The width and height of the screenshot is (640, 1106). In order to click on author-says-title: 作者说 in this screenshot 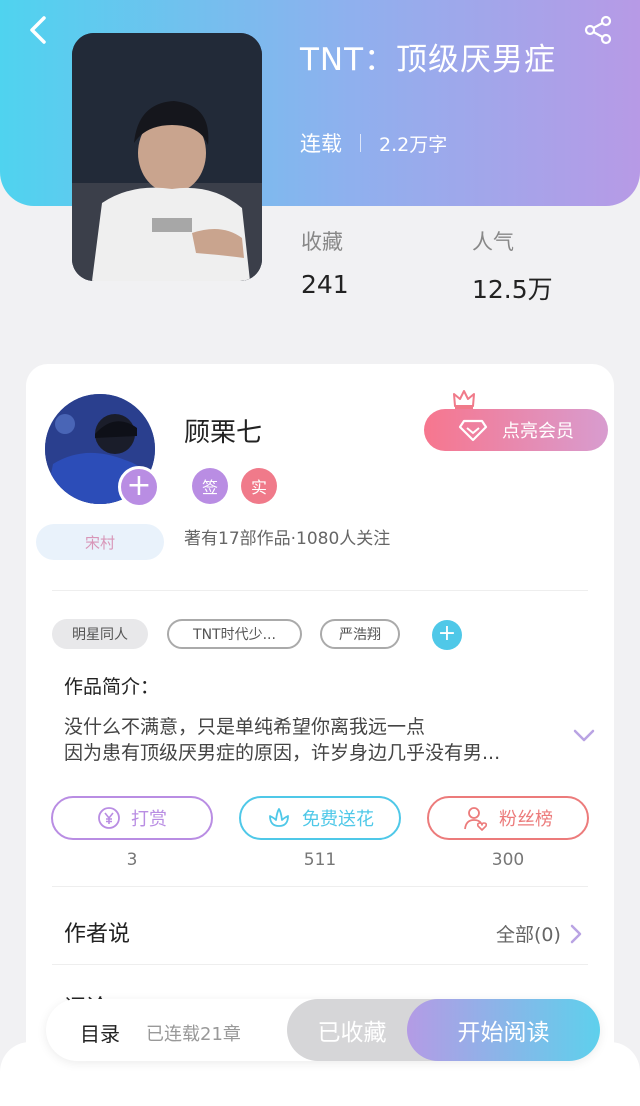, I will do `click(97, 934)`.